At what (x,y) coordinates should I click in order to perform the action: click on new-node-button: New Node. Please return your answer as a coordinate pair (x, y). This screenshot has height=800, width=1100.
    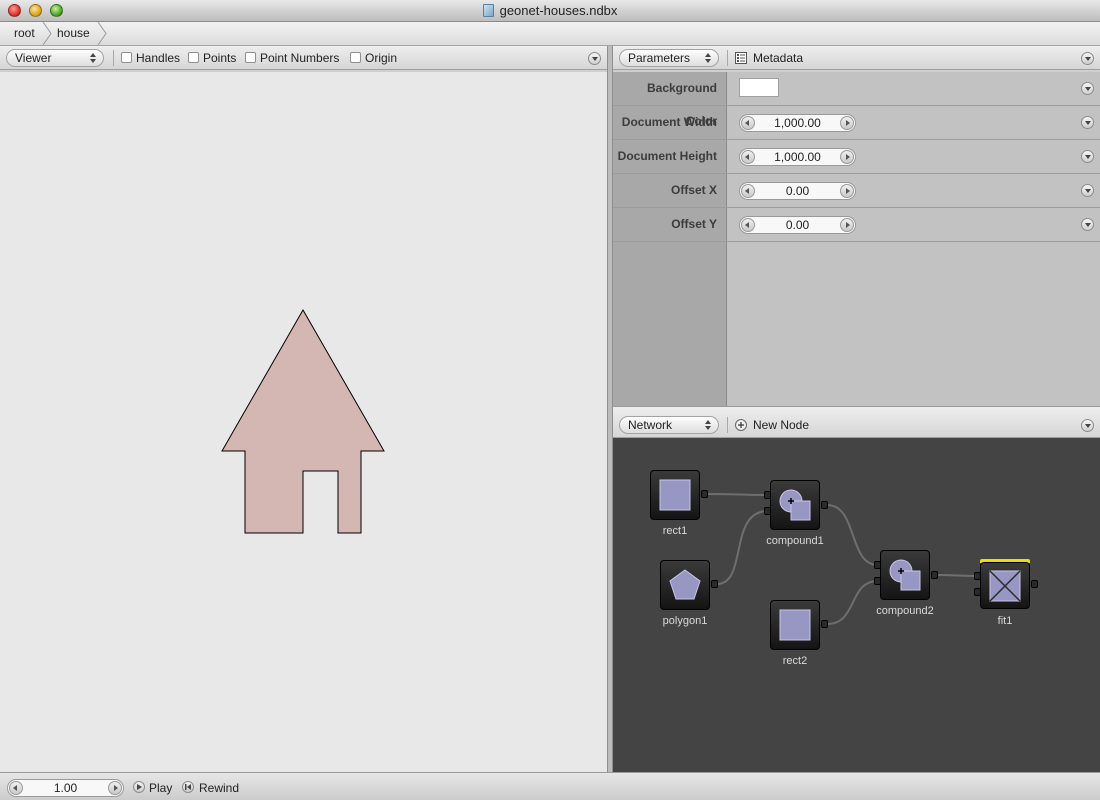
    Looking at the image, I should click on (780, 425).